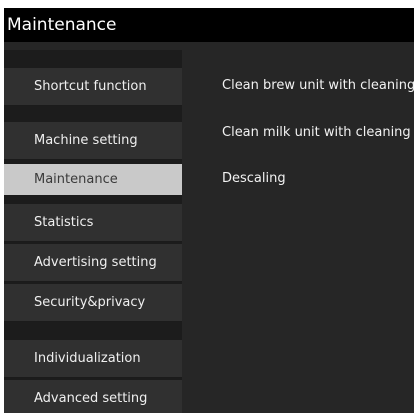 The image size is (414, 413). I want to click on descaling-option: Descaling, so click(254, 179).